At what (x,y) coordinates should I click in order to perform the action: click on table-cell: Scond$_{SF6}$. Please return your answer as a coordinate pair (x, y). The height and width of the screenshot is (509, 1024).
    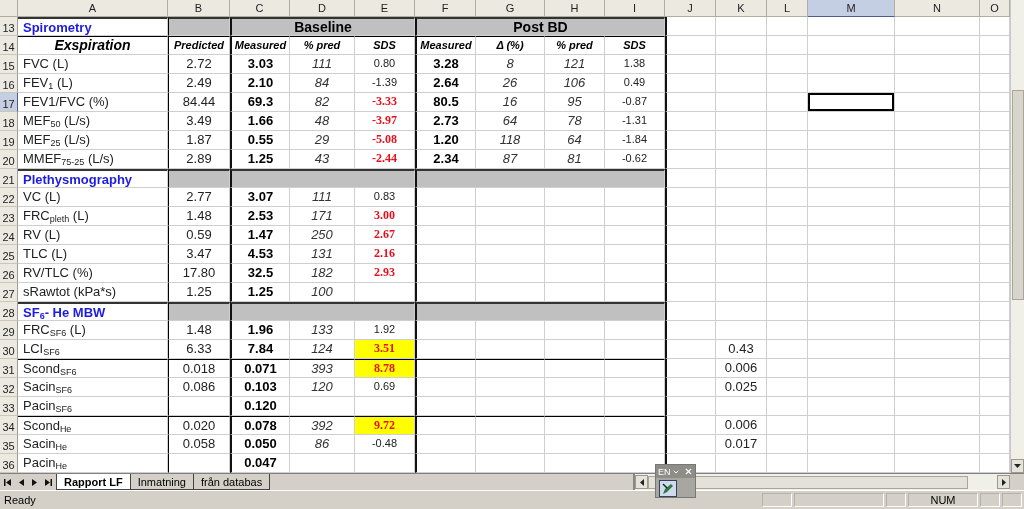
    Looking at the image, I should click on (93, 368).